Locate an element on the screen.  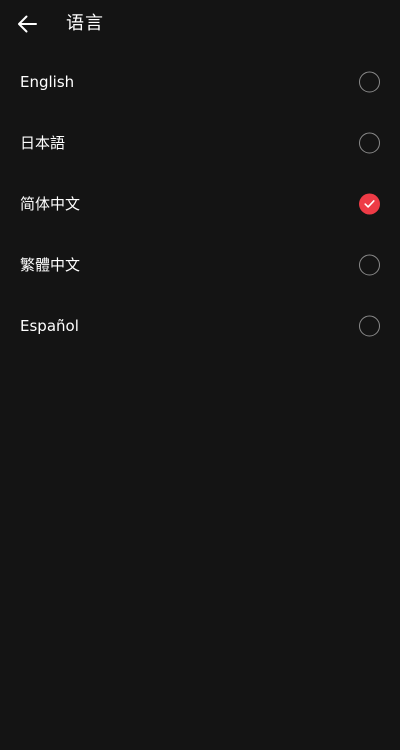
language-label: 日本語 is located at coordinates (43, 142).